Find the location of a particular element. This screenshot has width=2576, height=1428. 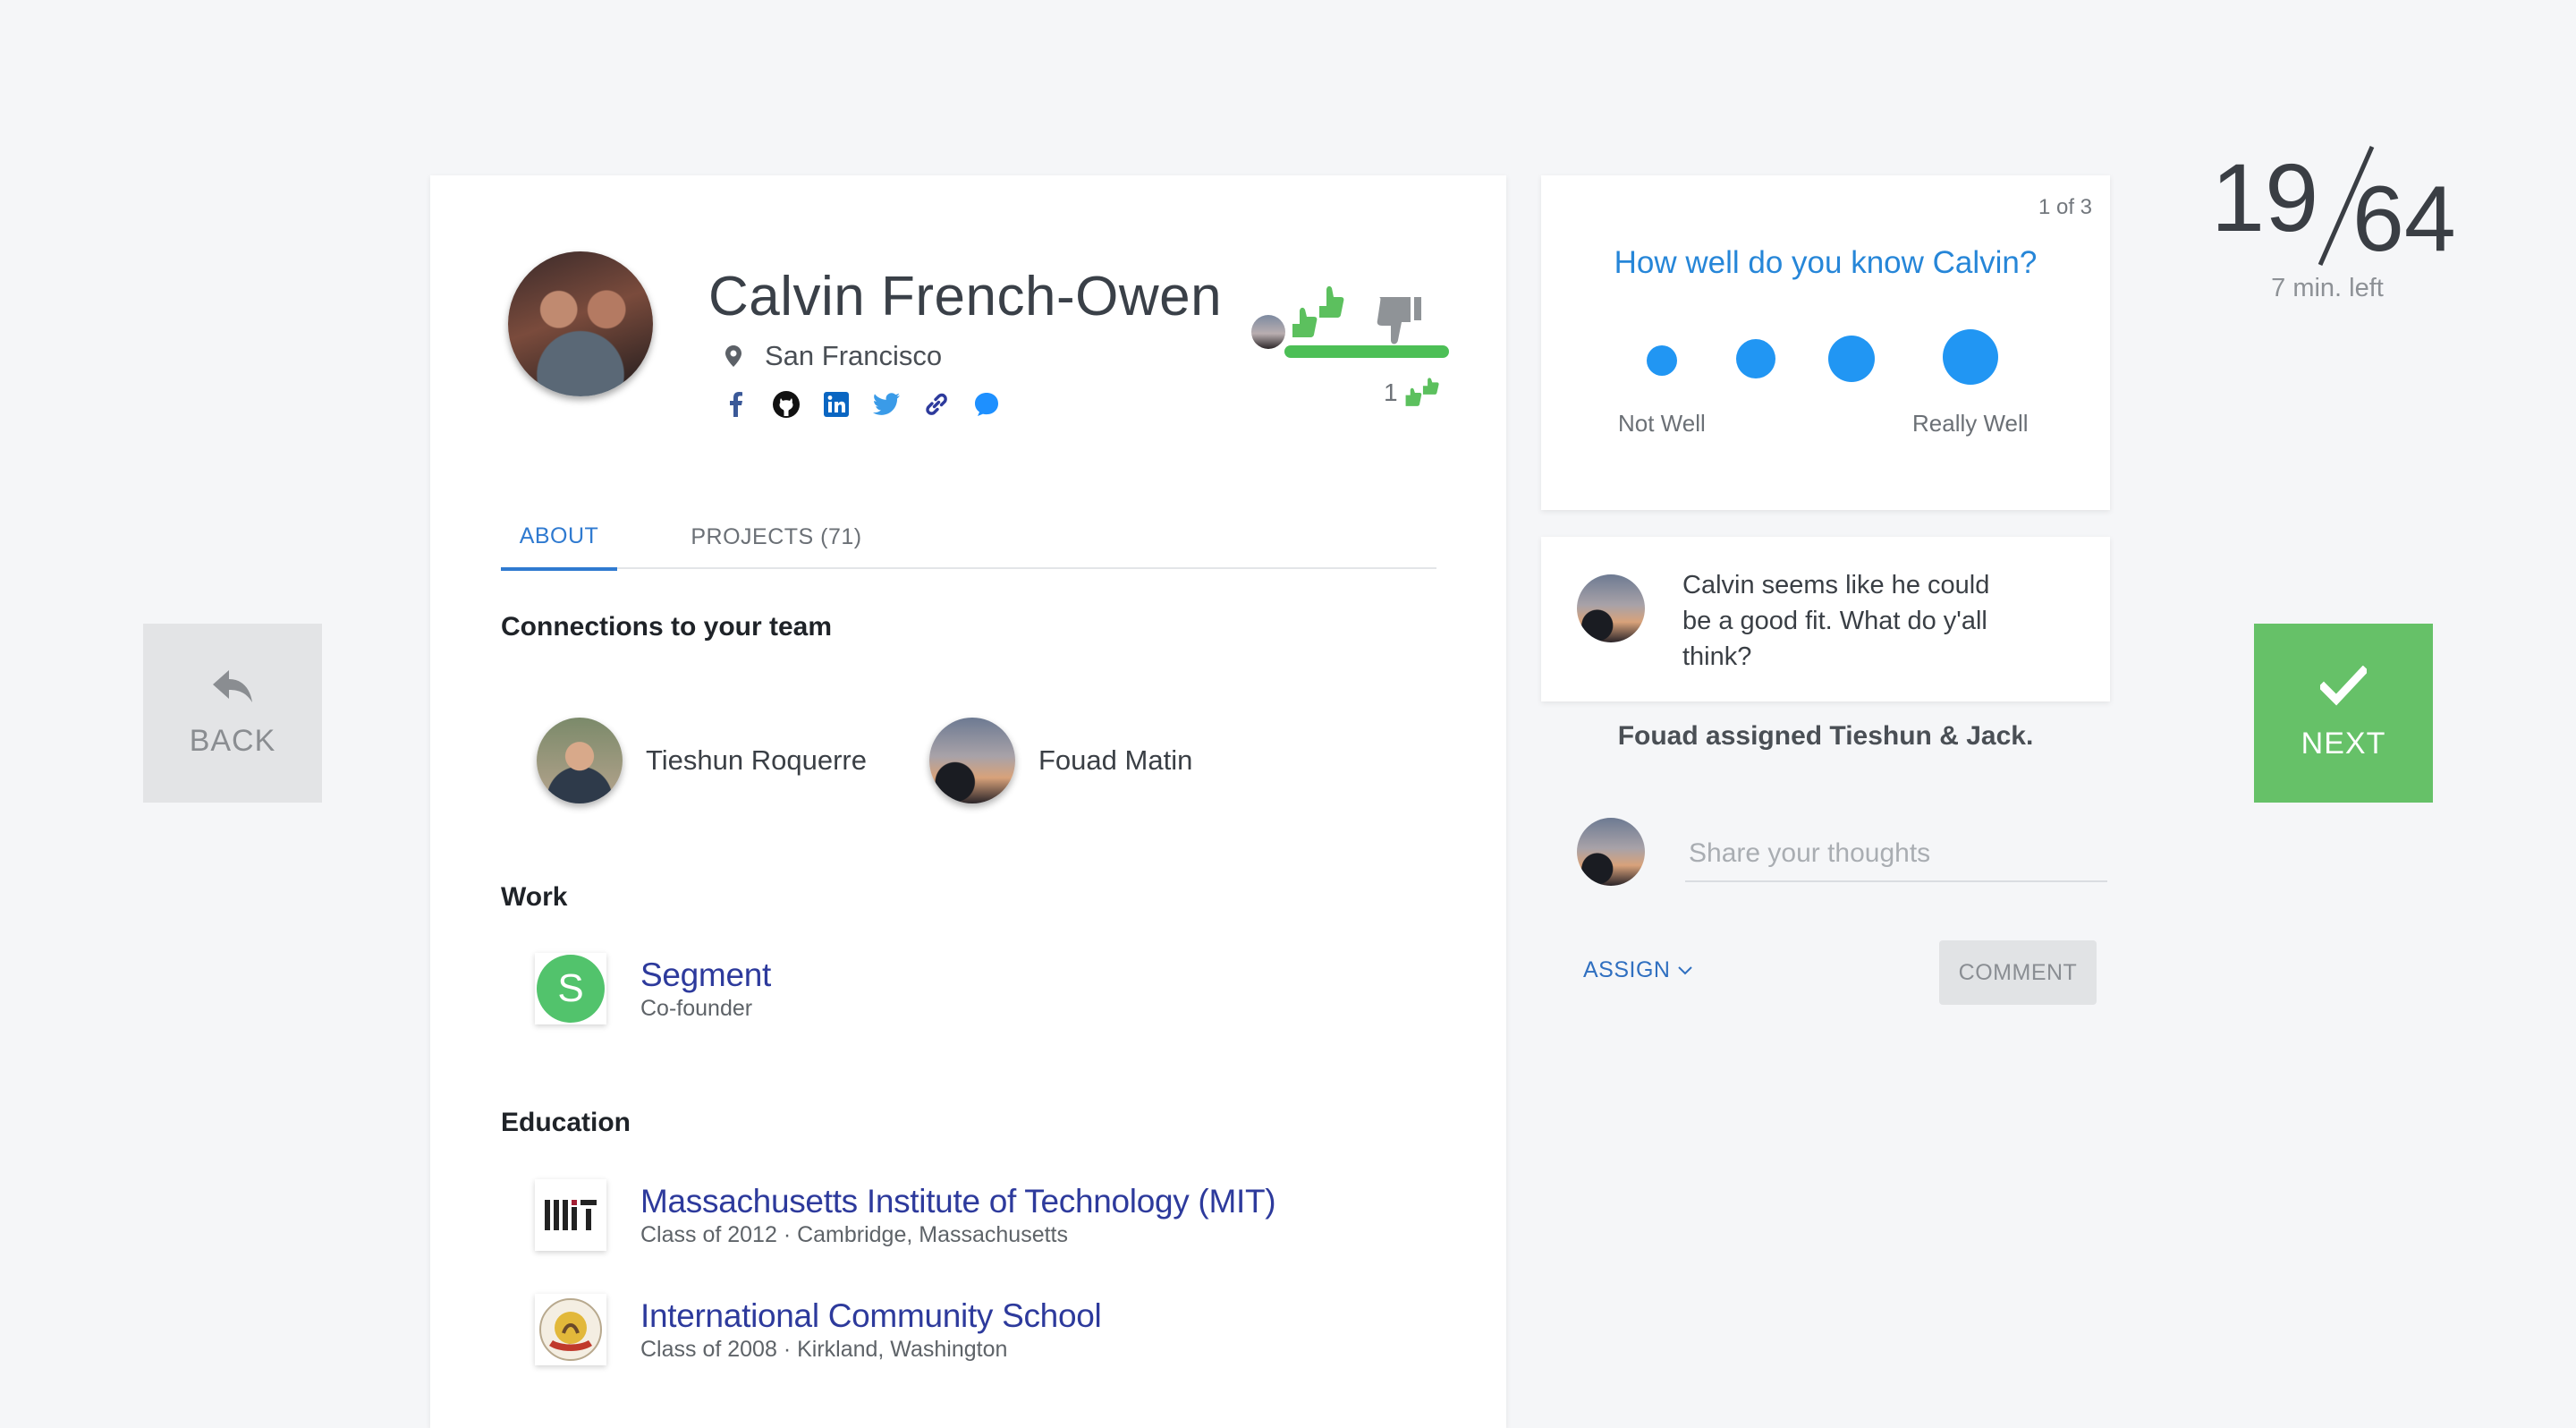

twitter-icon is located at coordinates (886, 405).